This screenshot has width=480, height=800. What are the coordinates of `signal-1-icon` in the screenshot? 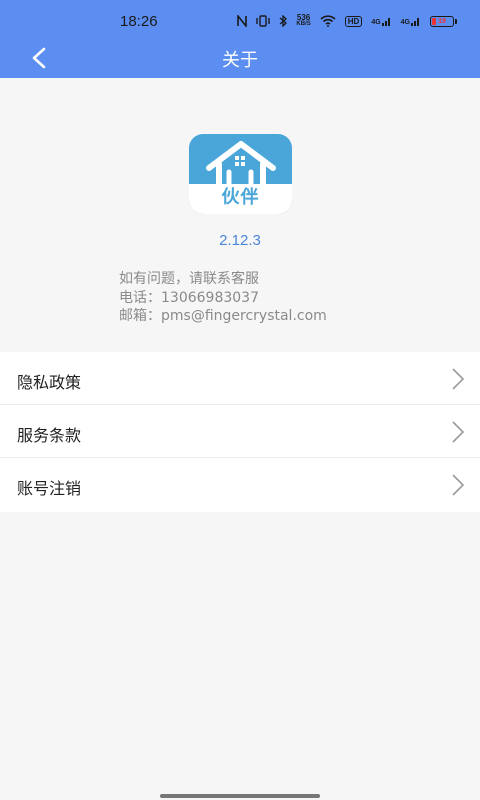 It's located at (385, 22).